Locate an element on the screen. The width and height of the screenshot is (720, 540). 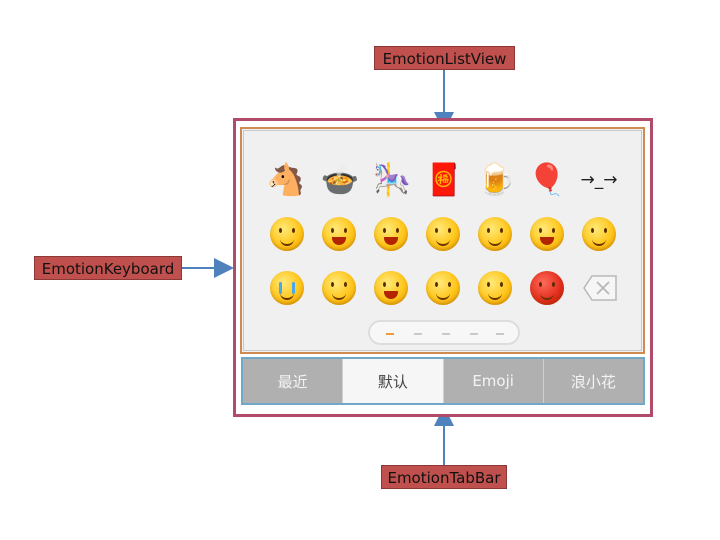
emotion-tab-bar-label: EmotionTabBar is located at coordinates (444, 477).